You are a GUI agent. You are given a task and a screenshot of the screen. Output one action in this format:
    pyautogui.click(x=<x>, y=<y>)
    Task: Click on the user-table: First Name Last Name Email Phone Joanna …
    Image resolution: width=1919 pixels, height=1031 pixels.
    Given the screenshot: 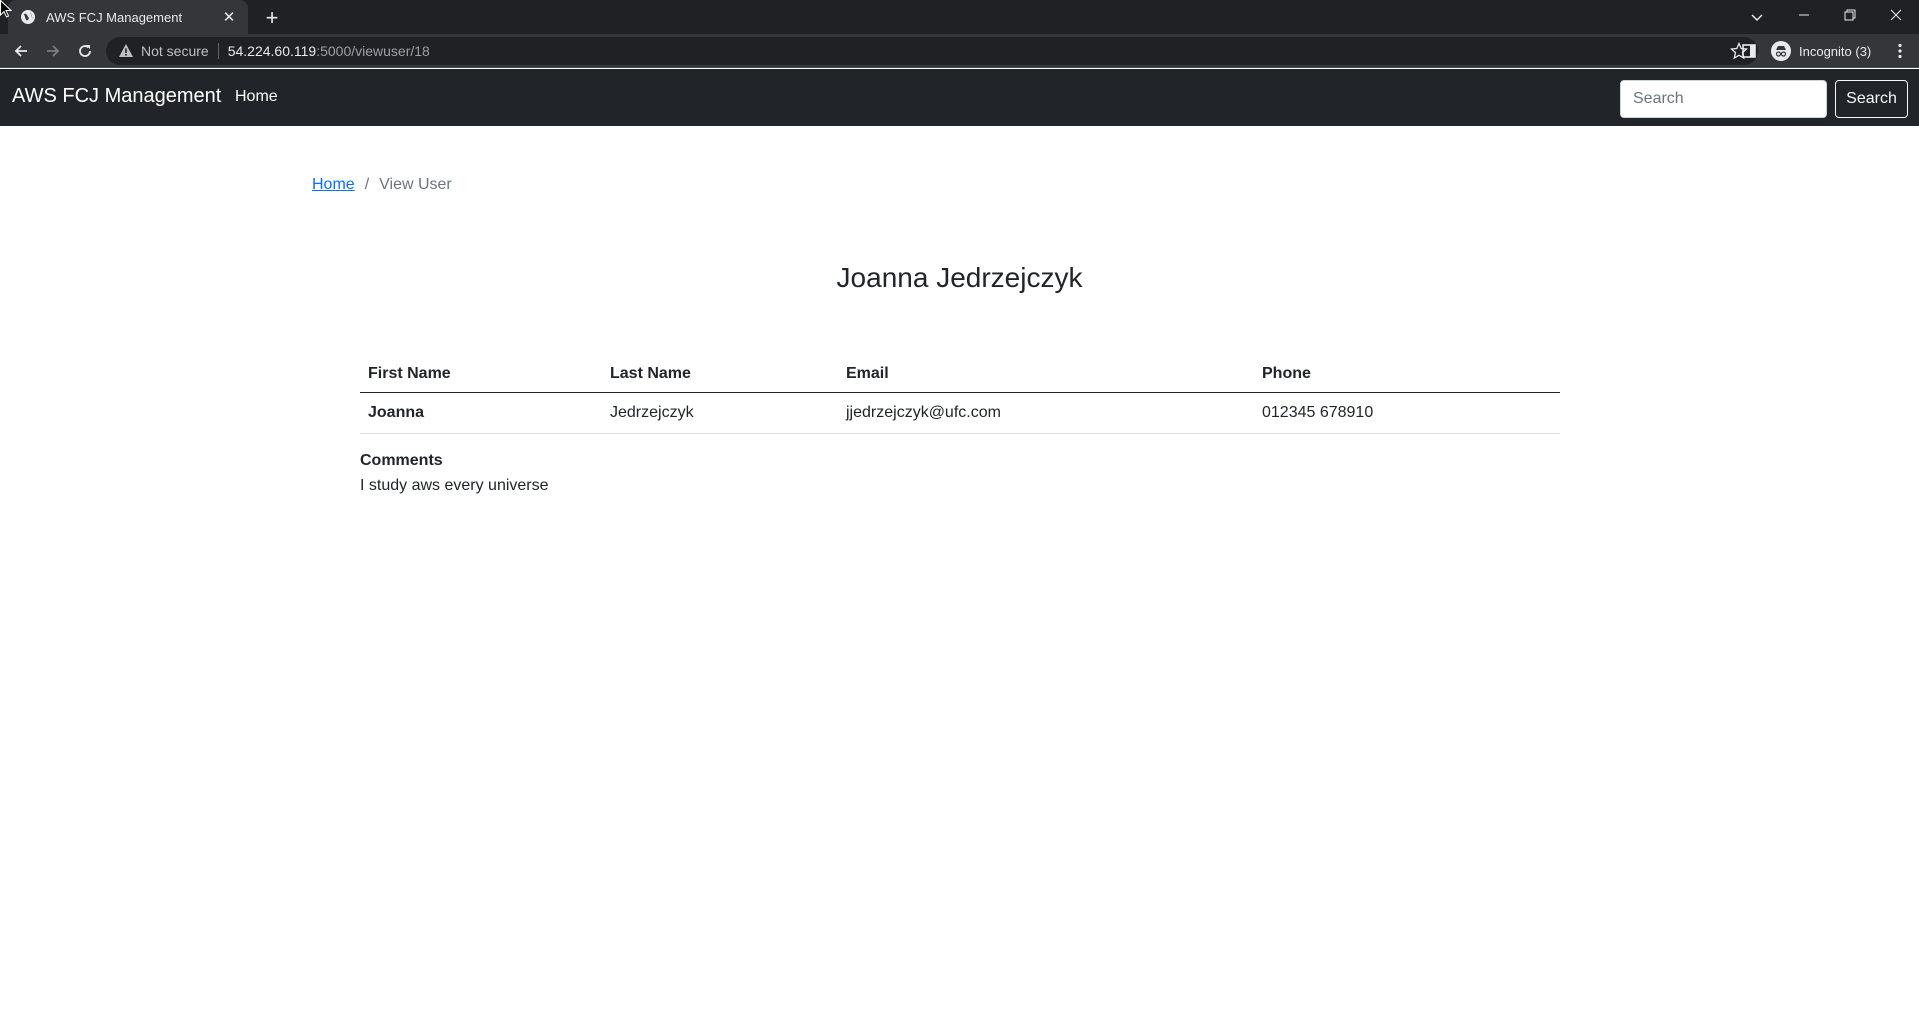 What is the action you would take?
    pyautogui.click(x=960, y=395)
    